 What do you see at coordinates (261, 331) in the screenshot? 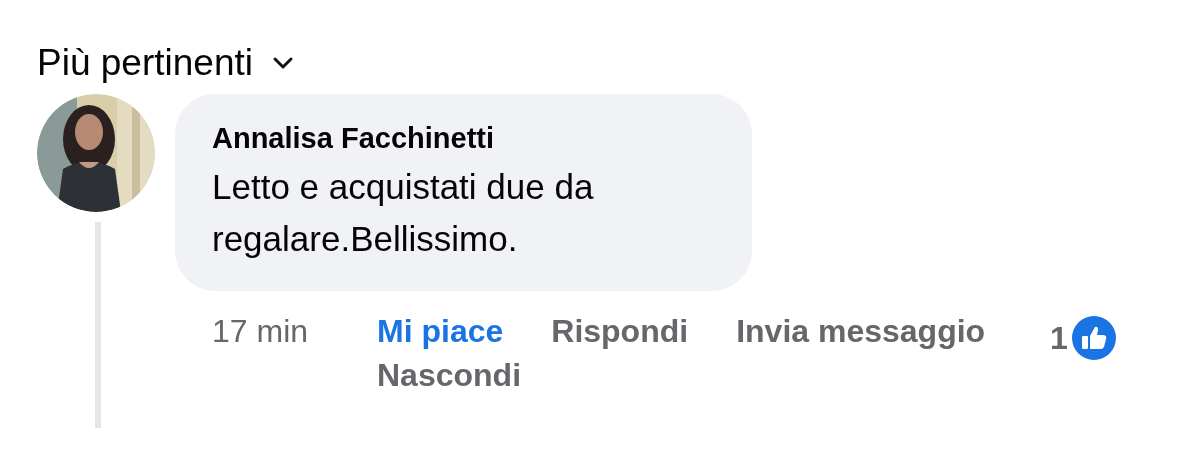
I see `comment-time: 17 min` at bounding box center [261, 331].